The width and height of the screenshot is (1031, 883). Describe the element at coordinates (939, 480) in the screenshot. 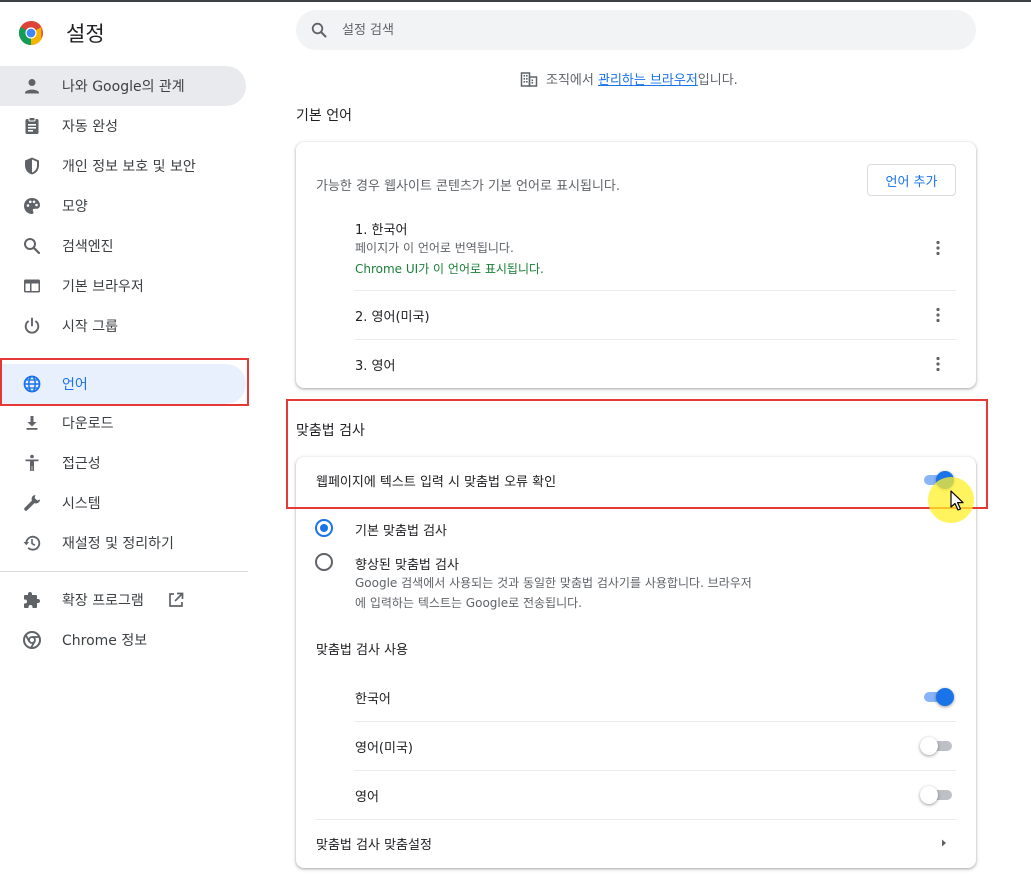

I see `spellcheck-toggle` at that location.